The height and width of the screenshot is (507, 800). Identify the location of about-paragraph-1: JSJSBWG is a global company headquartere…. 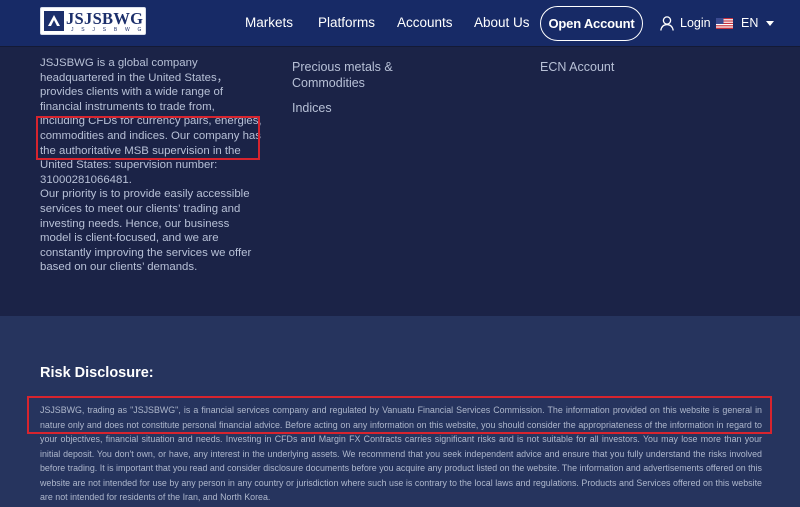
(151, 121).